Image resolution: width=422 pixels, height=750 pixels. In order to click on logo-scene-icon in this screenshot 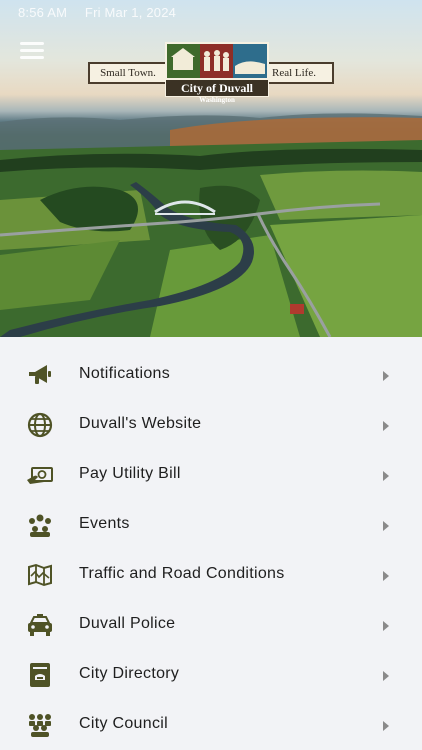, I will do `click(217, 61)`.